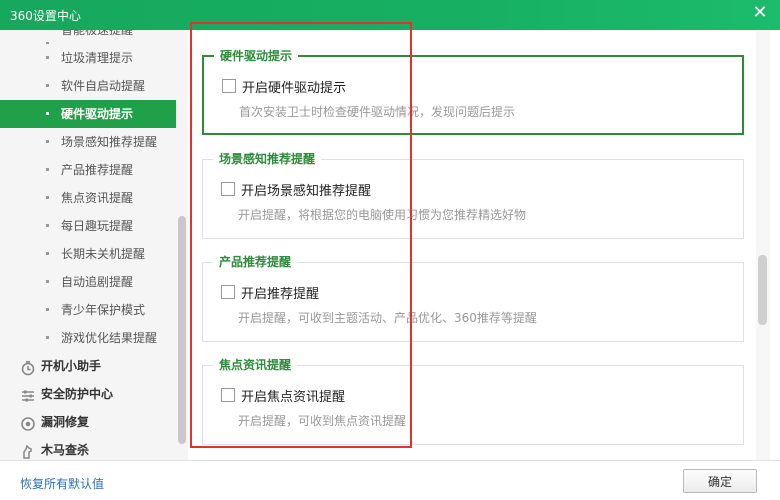 This screenshot has height=500, width=780. I want to click on sidebar-category-label: 木马查杀, so click(65, 450).